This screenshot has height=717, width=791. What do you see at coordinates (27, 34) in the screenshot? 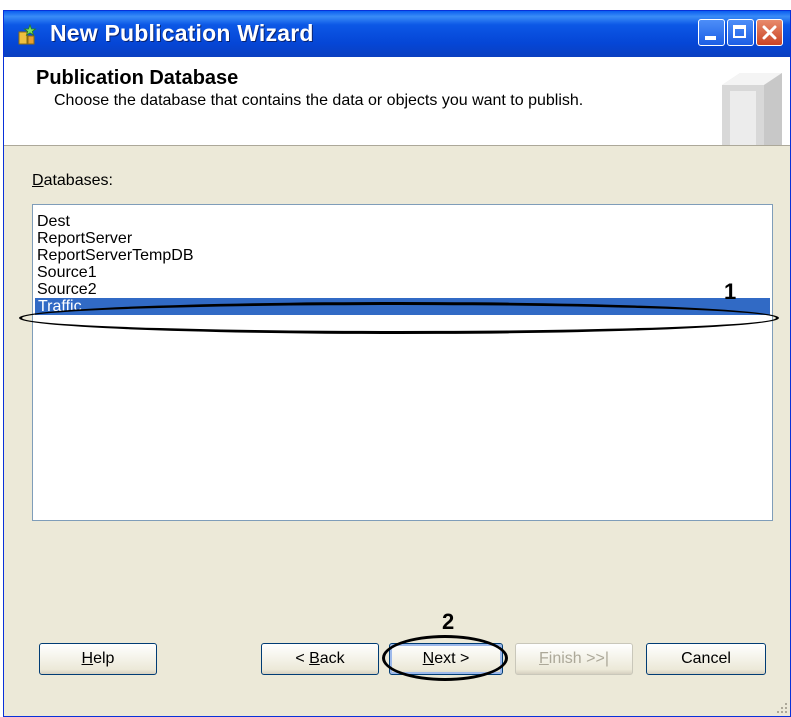
I see `wizard-app-icon` at bounding box center [27, 34].